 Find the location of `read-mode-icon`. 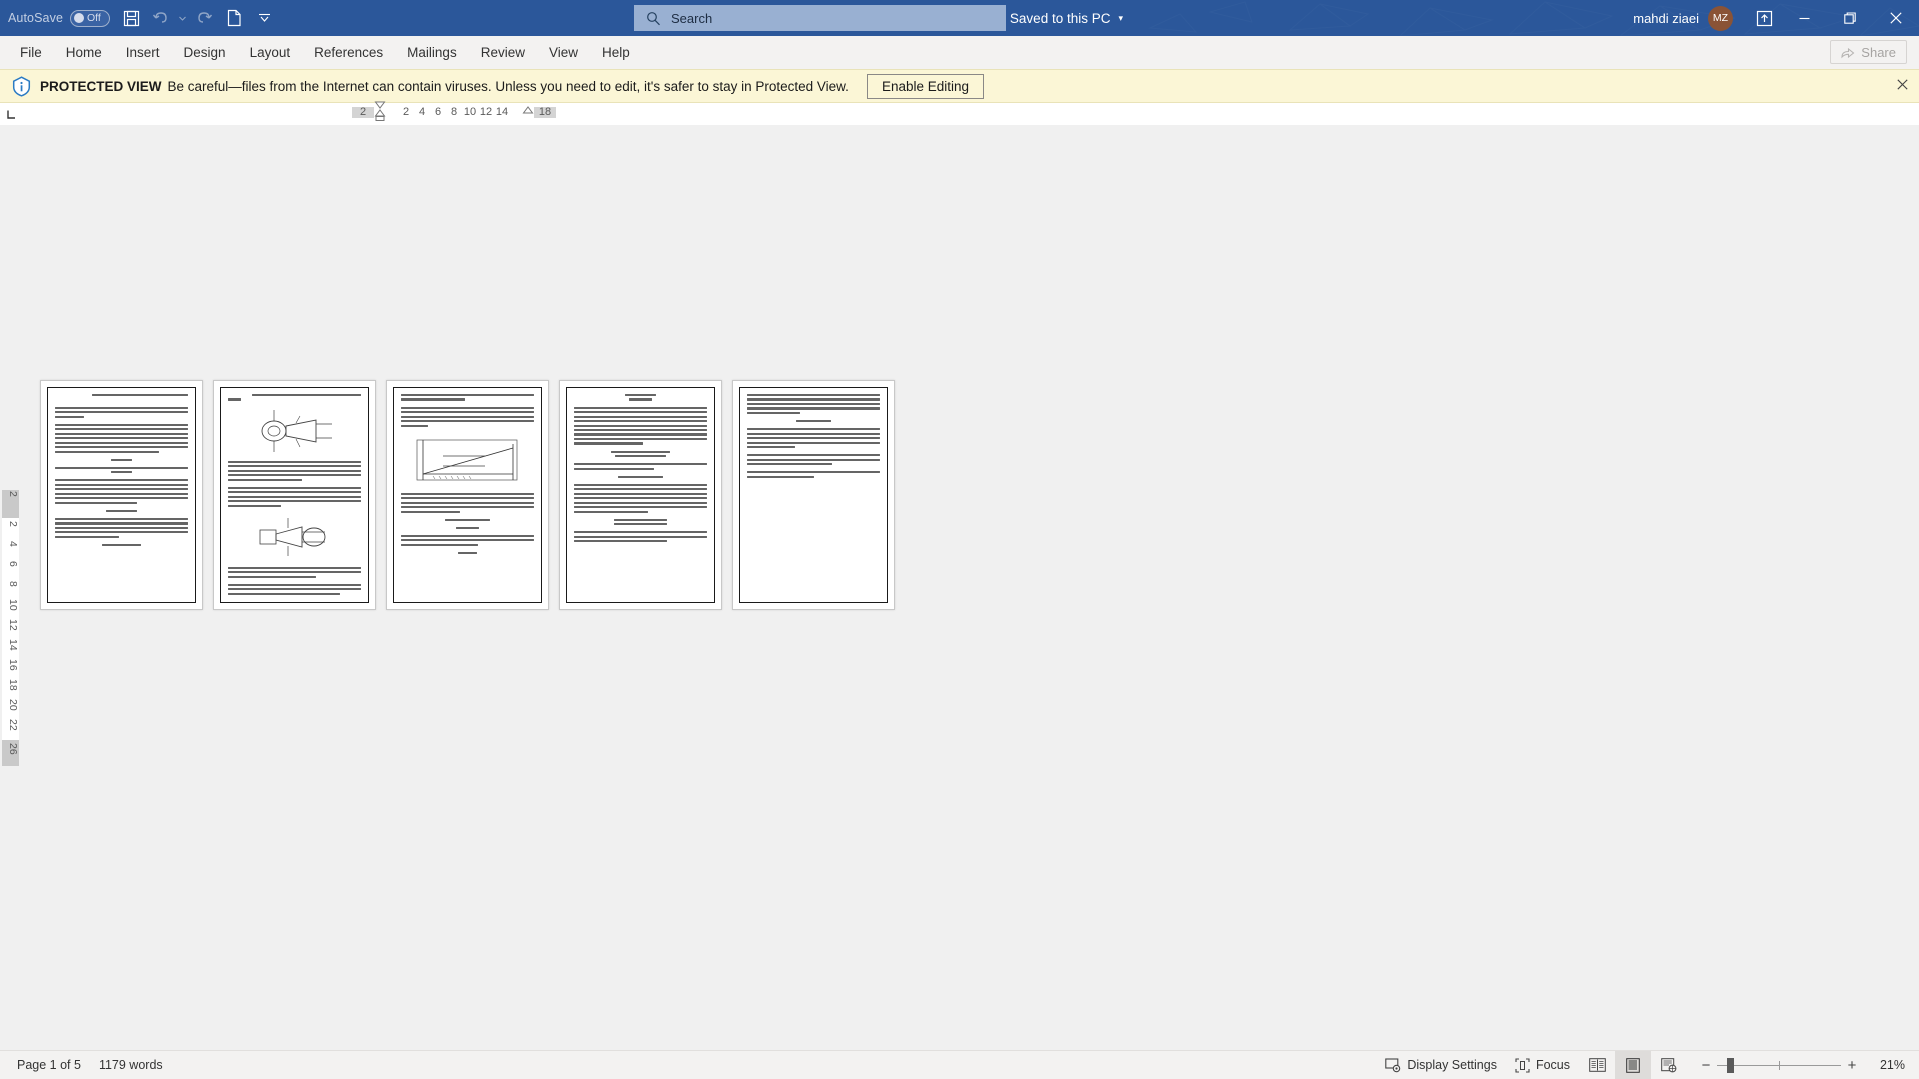

read-mode-icon is located at coordinates (1597, 1065).